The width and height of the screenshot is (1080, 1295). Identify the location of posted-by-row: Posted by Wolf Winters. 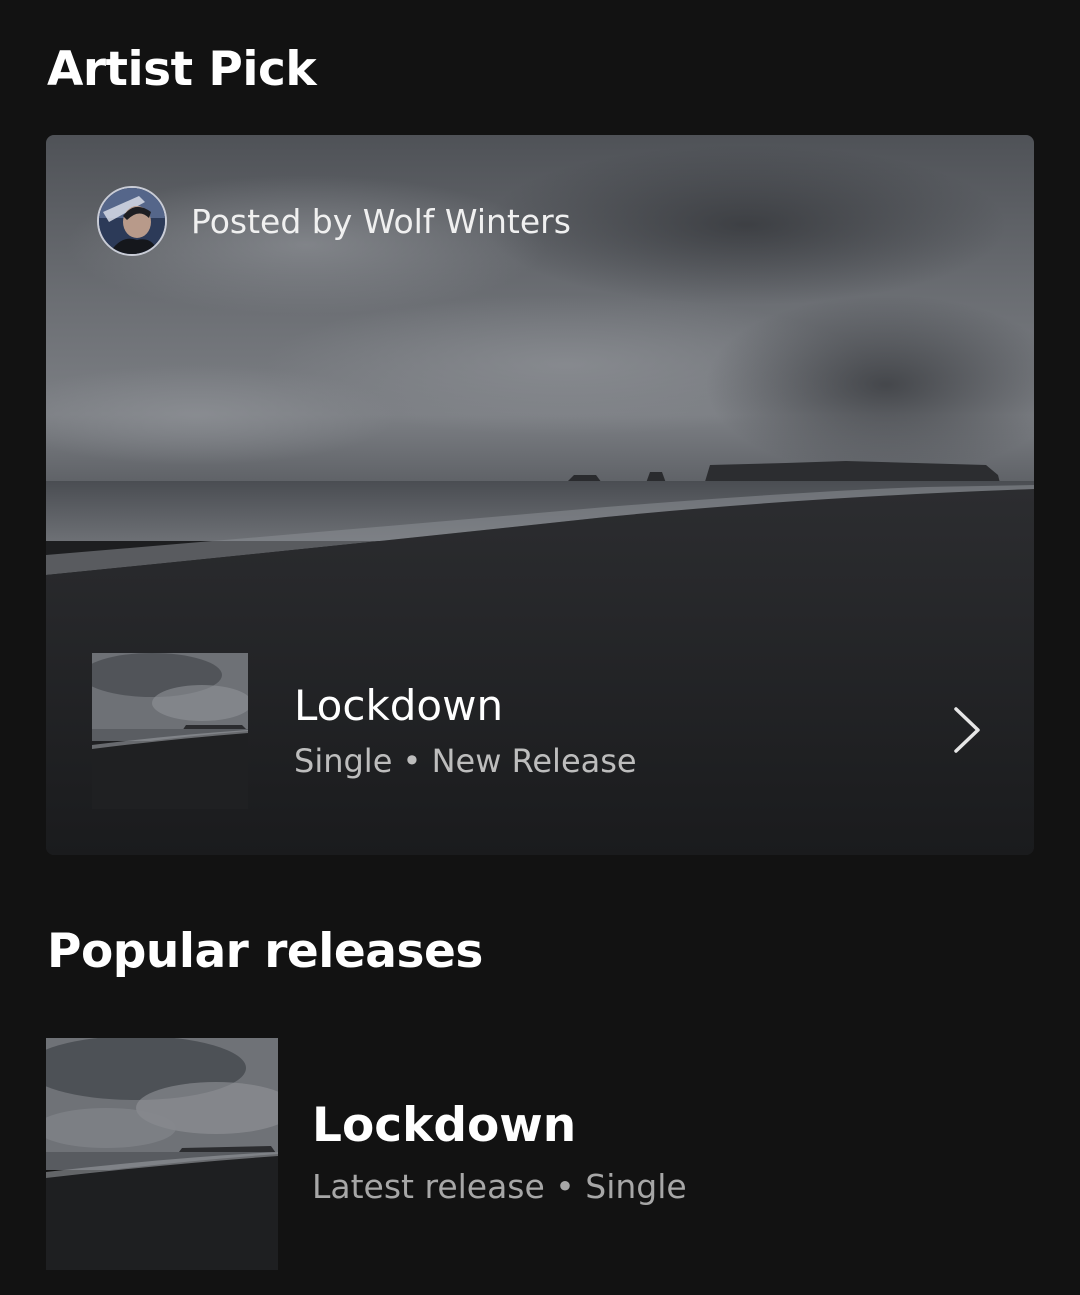
(334, 221).